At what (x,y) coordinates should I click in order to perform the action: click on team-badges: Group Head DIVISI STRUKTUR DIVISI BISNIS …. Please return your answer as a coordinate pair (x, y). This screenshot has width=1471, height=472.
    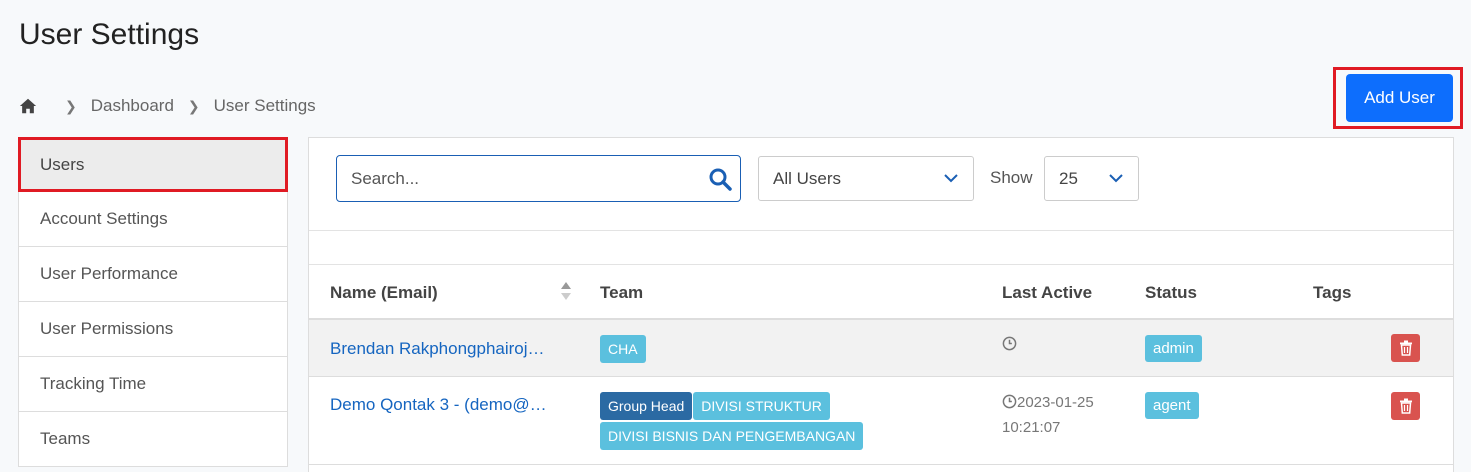
    Looking at the image, I should click on (750, 422).